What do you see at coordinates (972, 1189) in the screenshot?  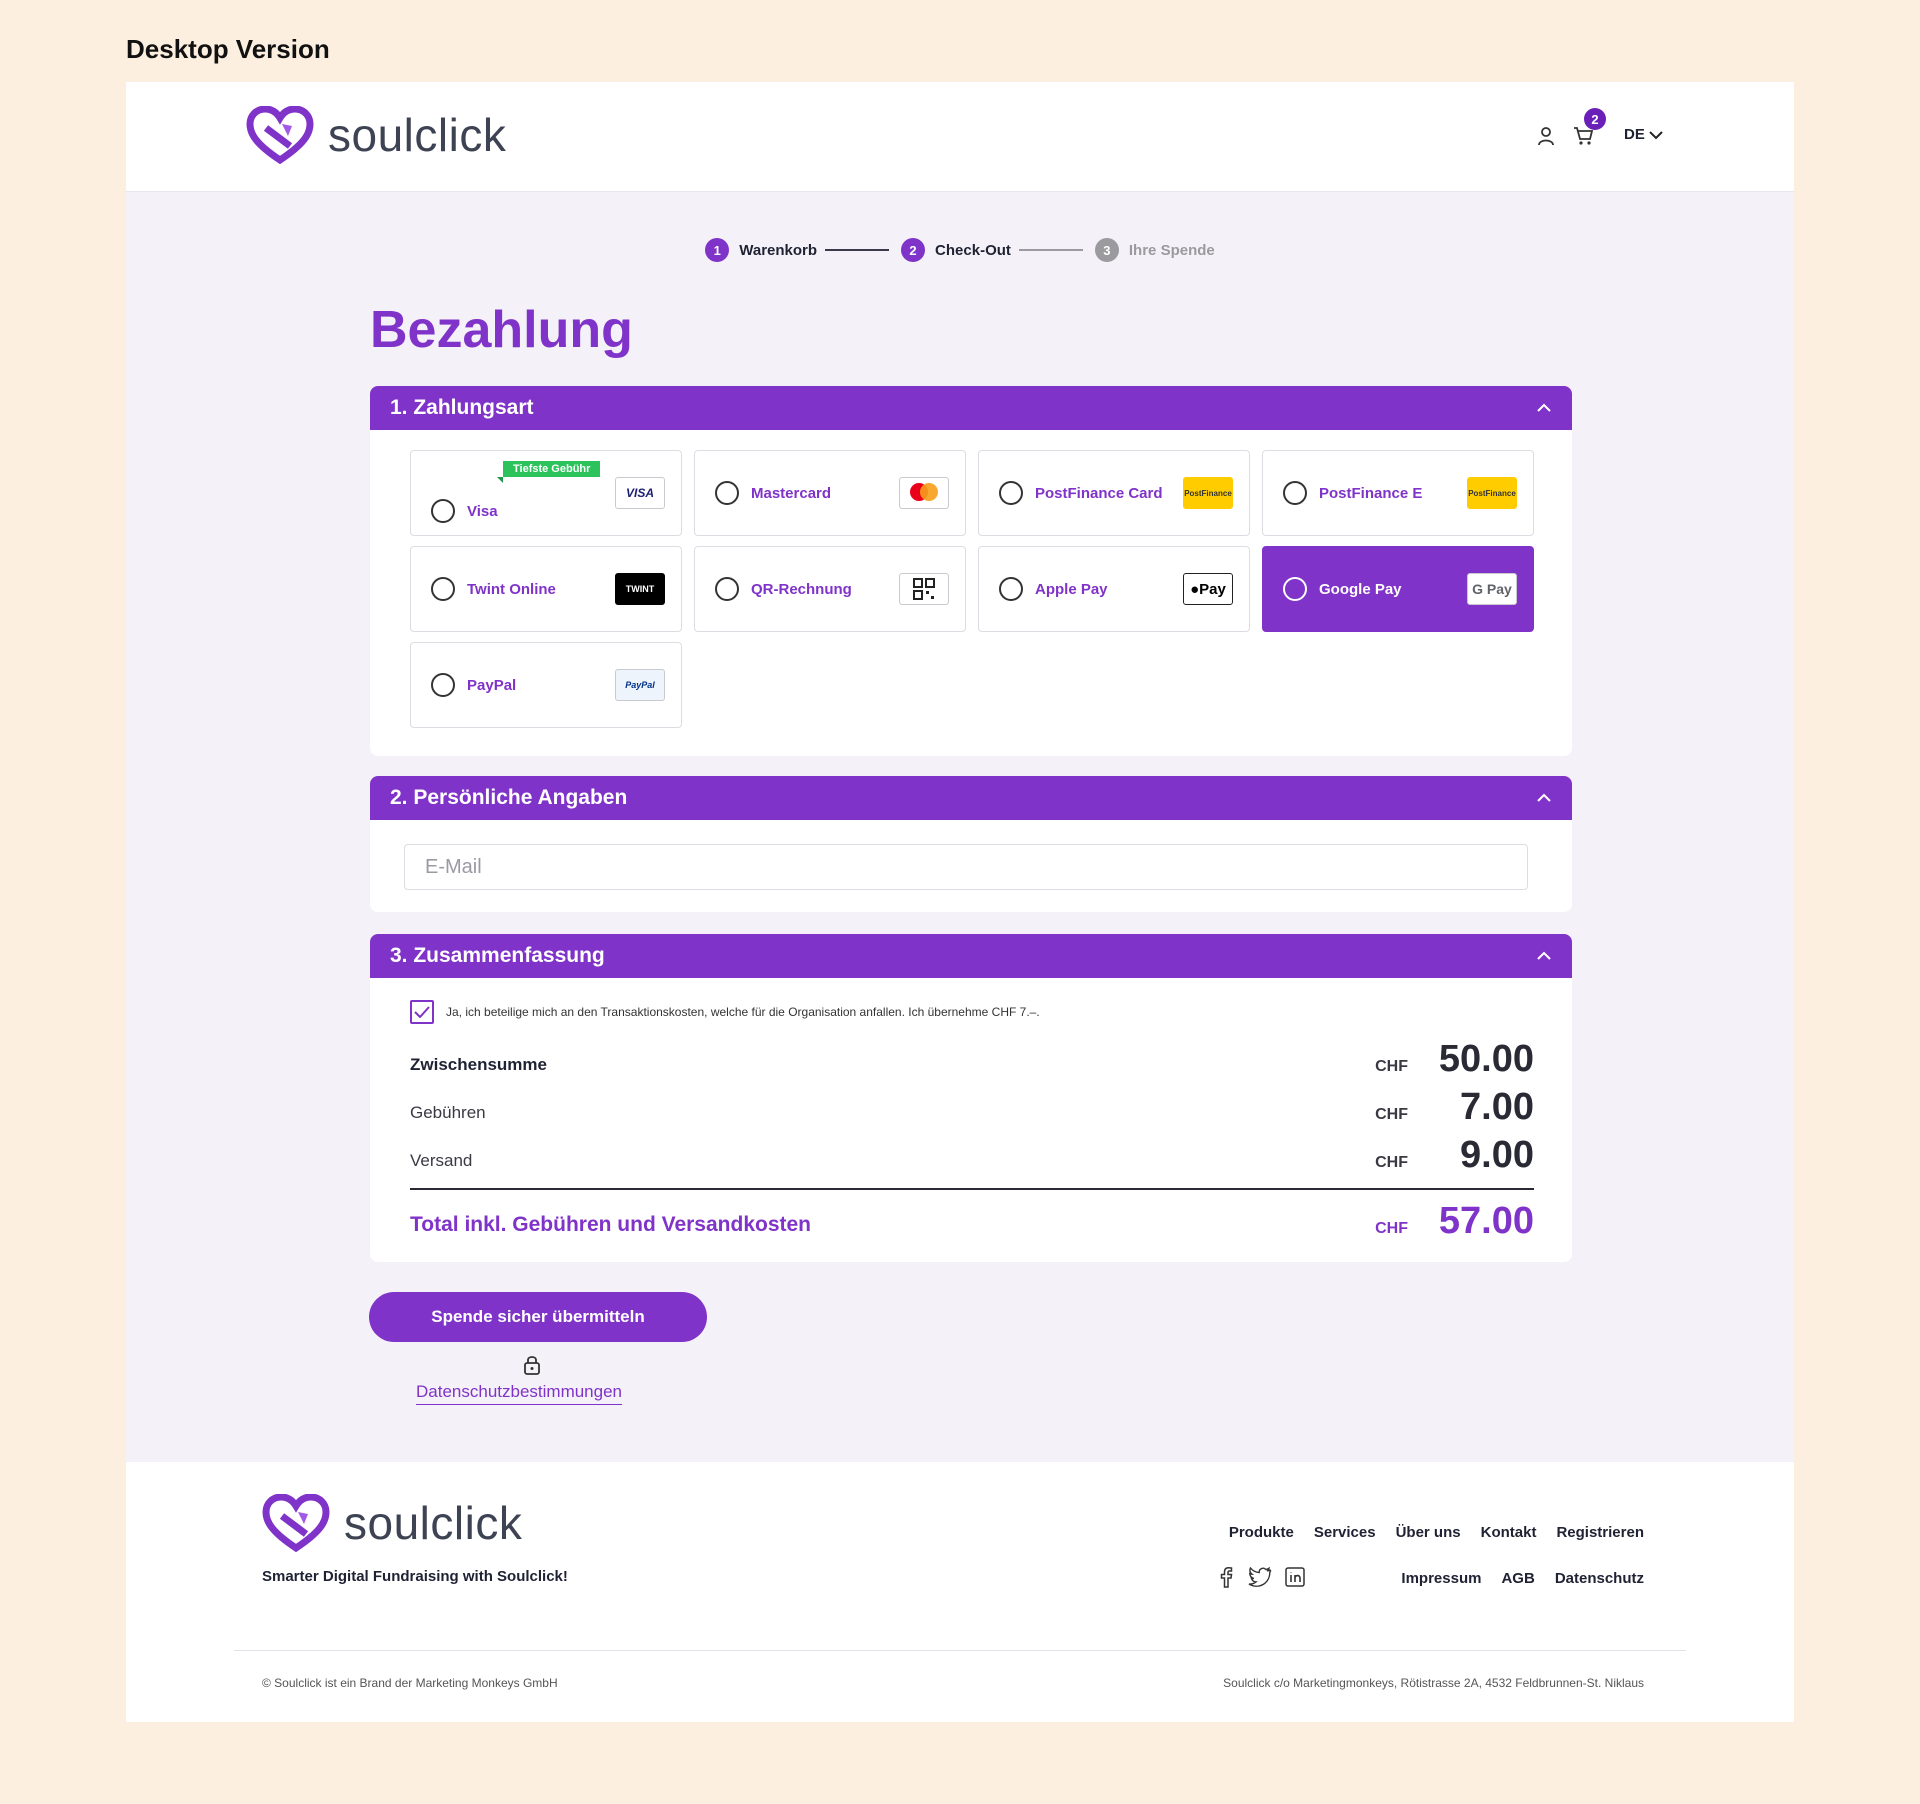 I see `summary-divider` at bounding box center [972, 1189].